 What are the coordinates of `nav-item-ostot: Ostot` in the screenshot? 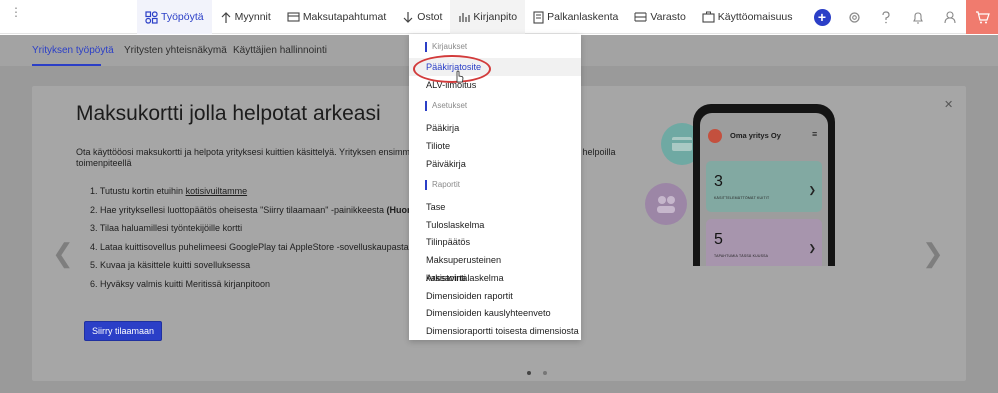 It's located at (422, 17).